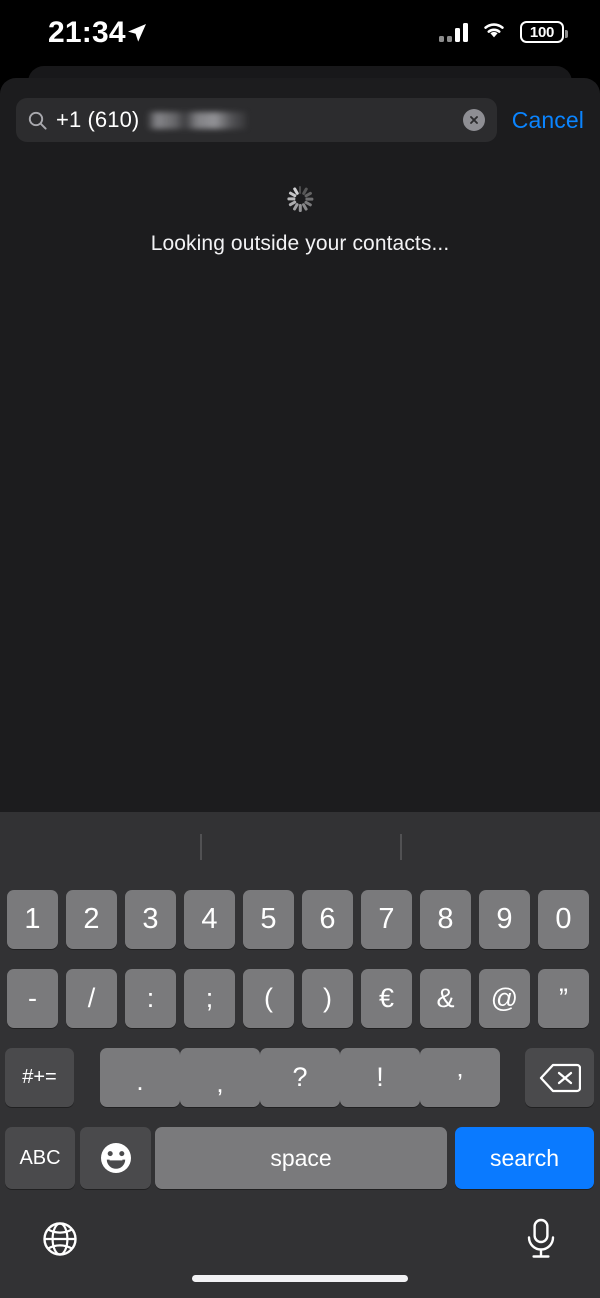 The image size is (600, 1298). I want to click on battery-level: 100, so click(542, 32).